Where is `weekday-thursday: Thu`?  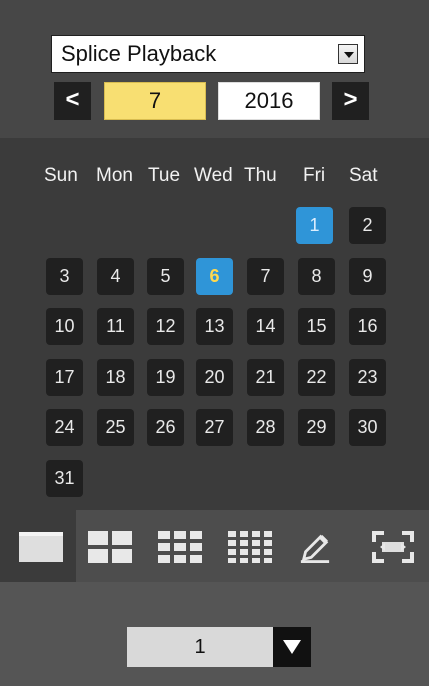 weekday-thursday: Thu is located at coordinates (260, 175).